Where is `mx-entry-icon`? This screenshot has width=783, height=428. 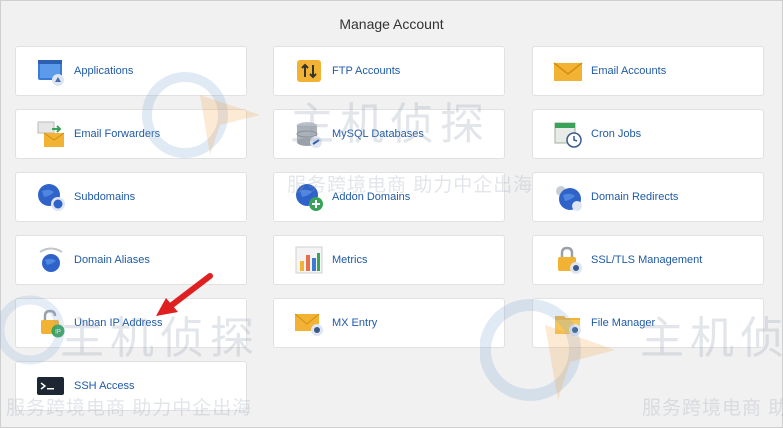 mx-entry-icon is located at coordinates (309, 323).